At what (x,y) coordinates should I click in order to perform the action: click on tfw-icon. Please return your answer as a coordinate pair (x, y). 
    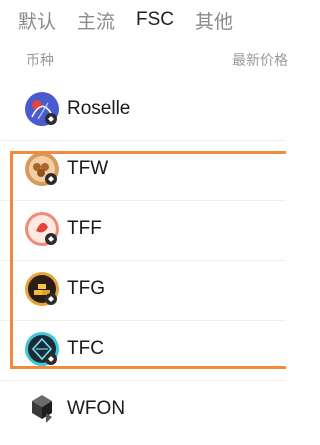
    Looking at the image, I should click on (42, 169).